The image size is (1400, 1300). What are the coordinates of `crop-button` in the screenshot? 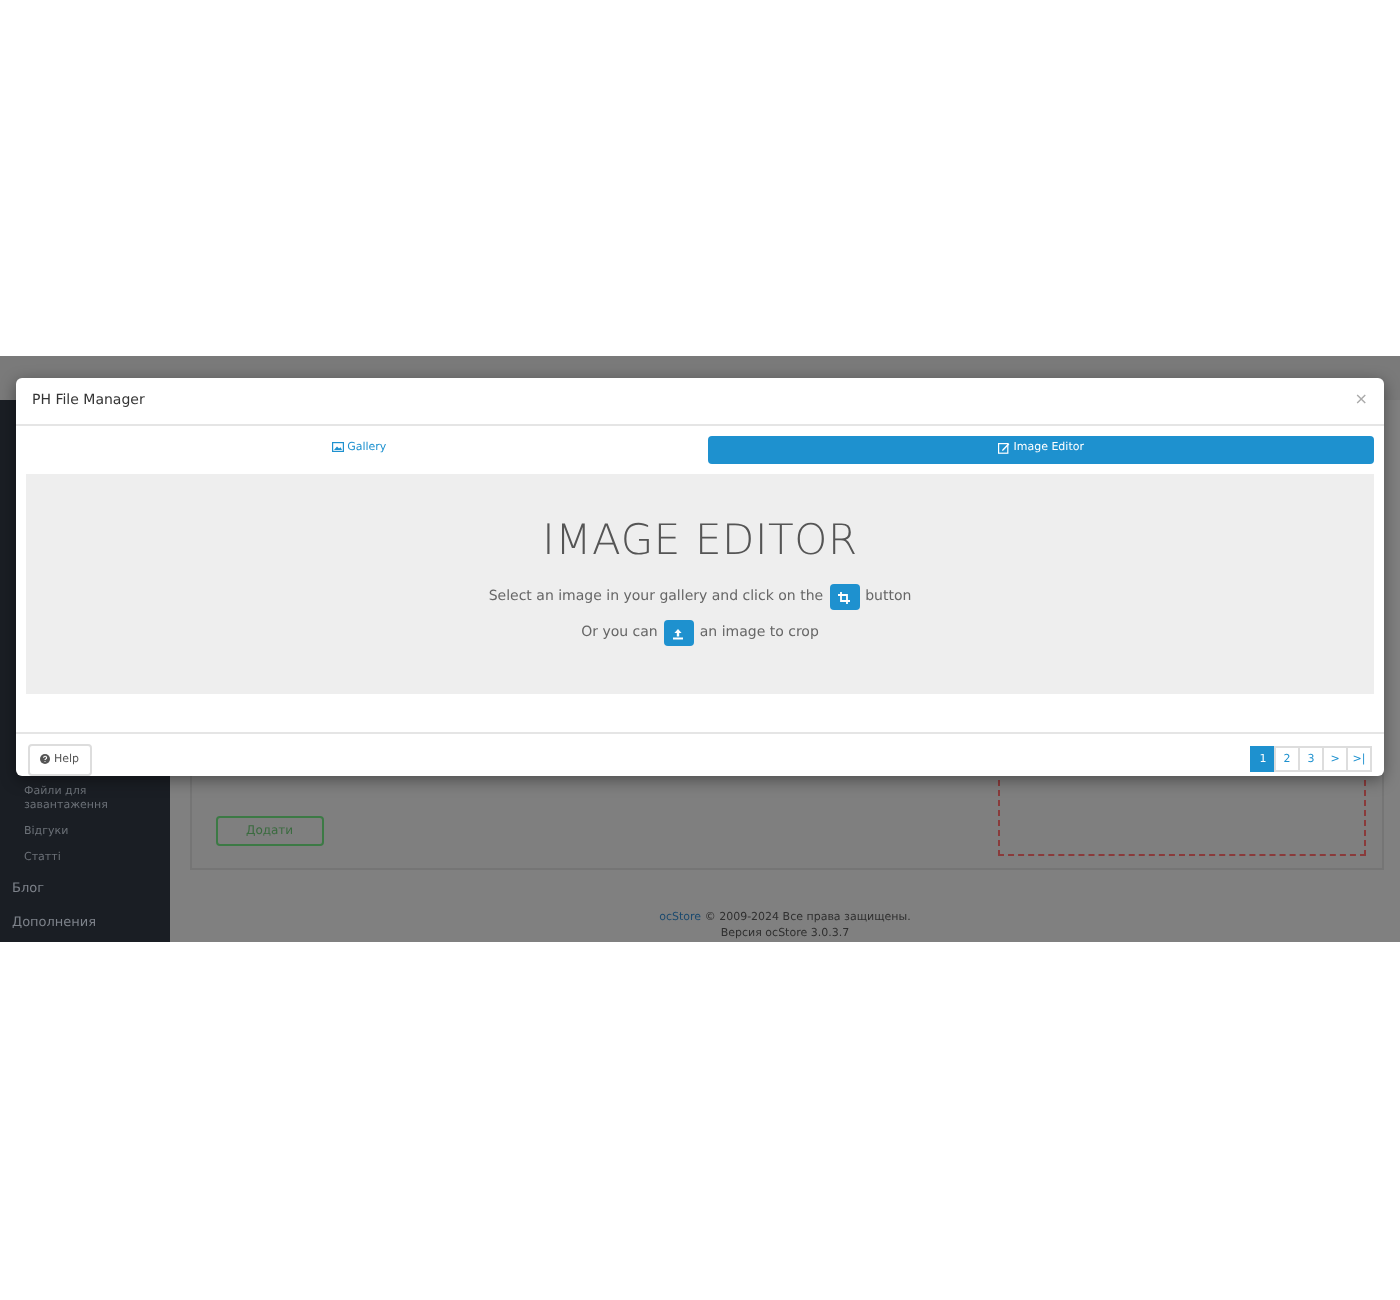 It's located at (844, 597).